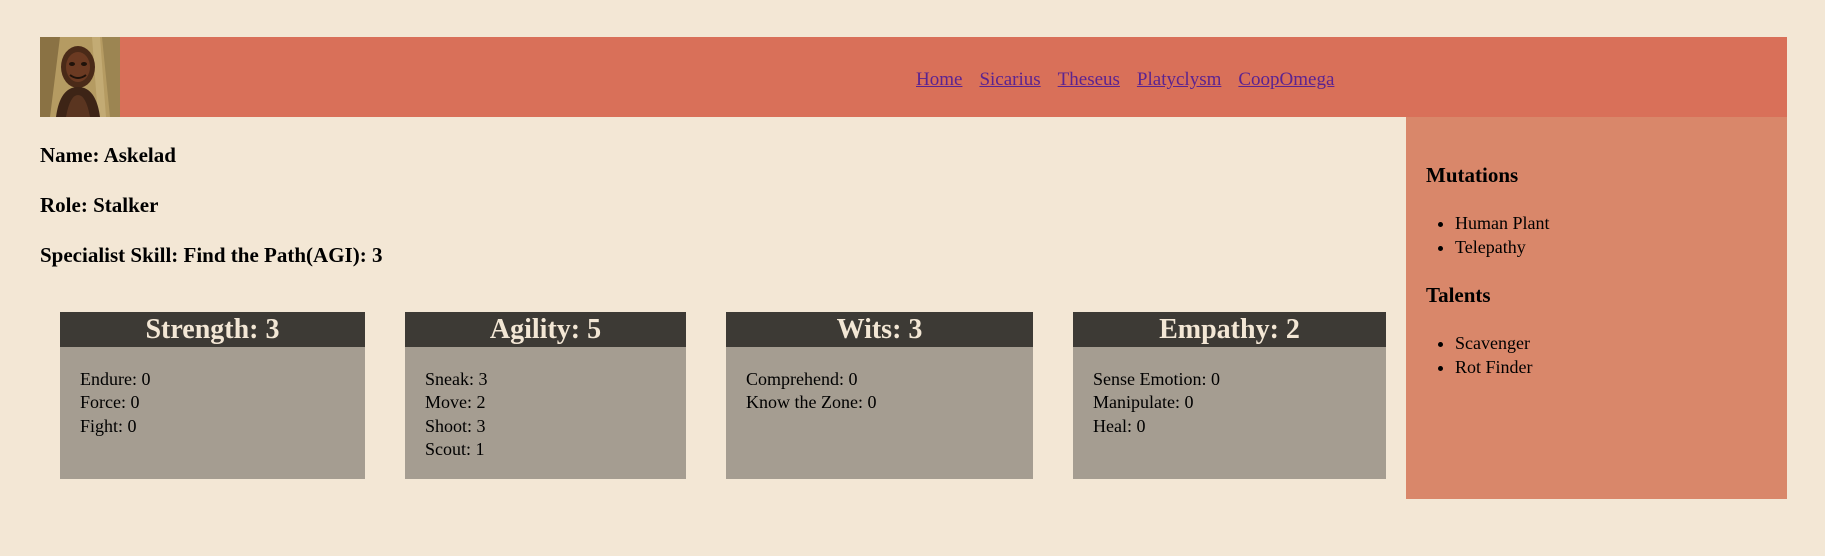  What do you see at coordinates (1502, 248) in the screenshot?
I see `mutation-item: Telepathy` at bounding box center [1502, 248].